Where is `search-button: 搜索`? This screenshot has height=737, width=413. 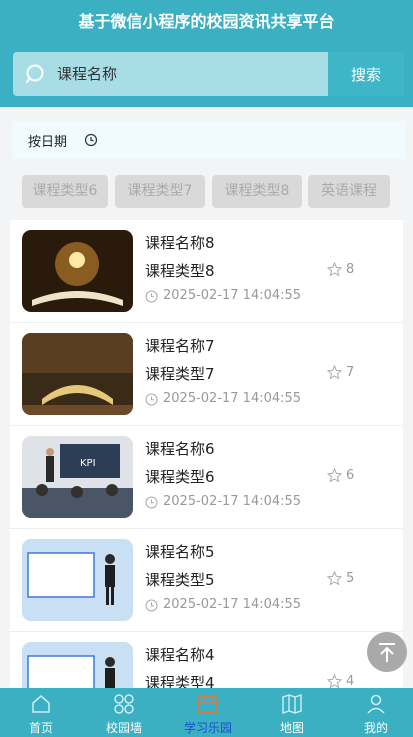
search-button: 搜索 is located at coordinates (366, 74).